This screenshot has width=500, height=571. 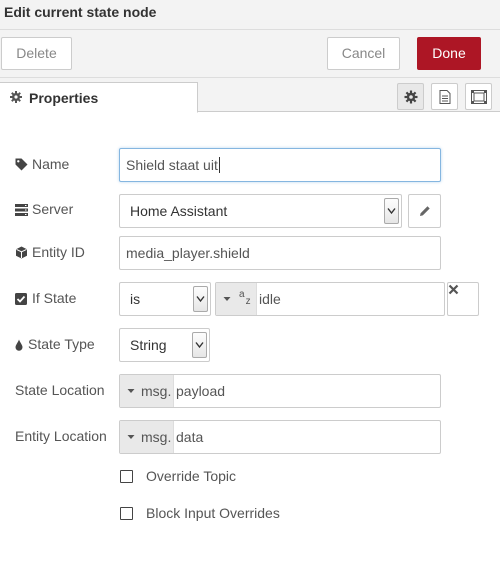 I want to click on entity-location-type-selector: msg., so click(x=147, y=437).